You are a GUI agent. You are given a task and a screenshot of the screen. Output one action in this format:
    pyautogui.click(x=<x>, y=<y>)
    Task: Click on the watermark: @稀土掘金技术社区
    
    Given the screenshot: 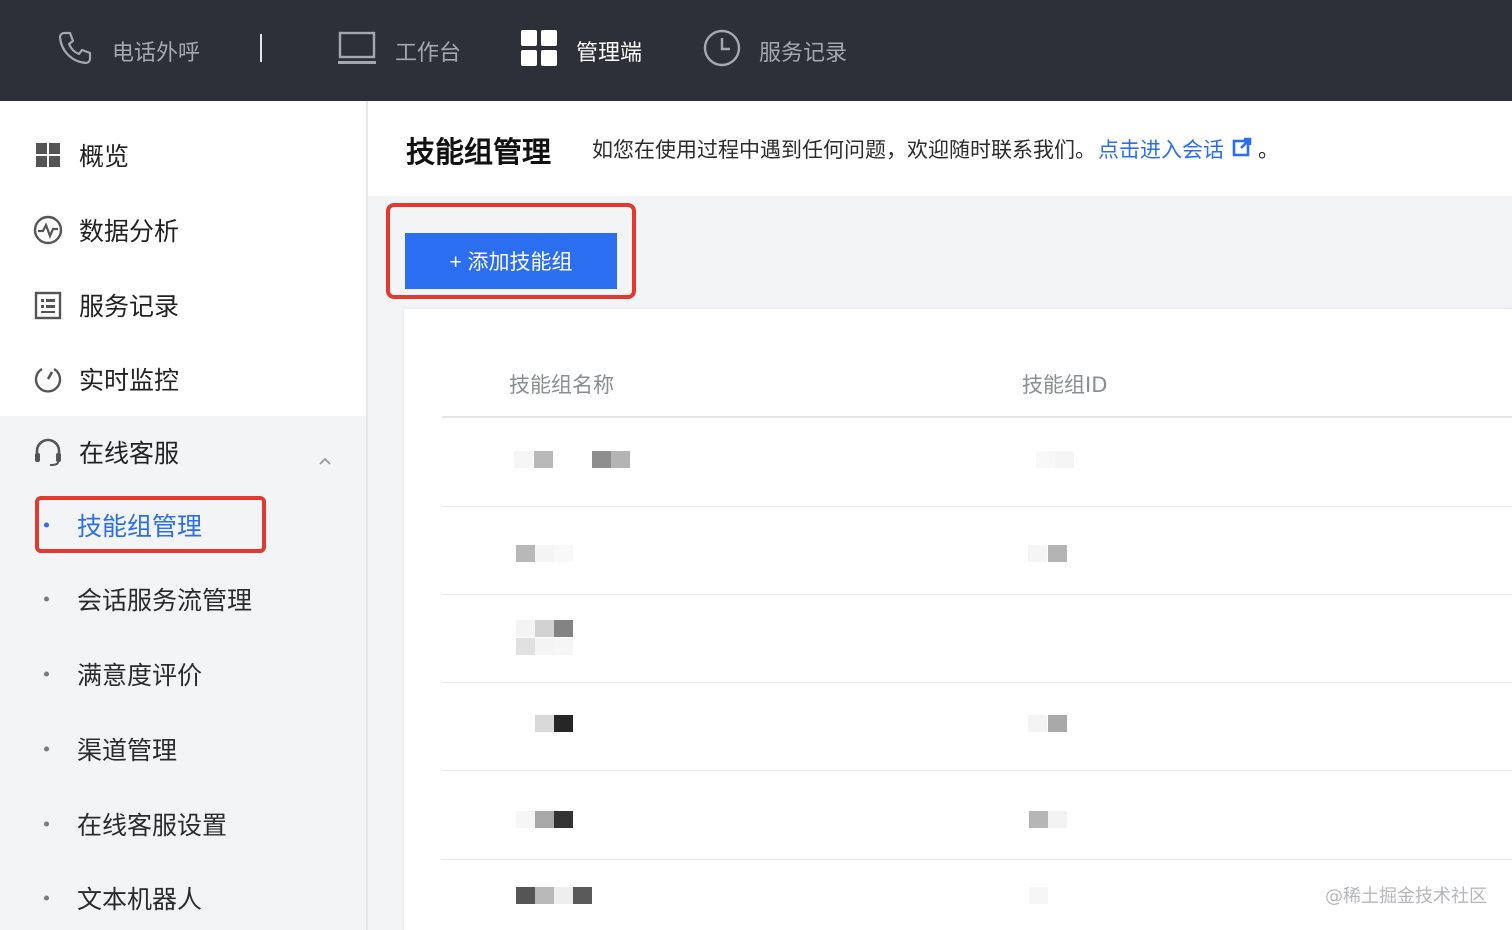 What is the action you would take?
    pyautogui.click(x=1406, y=896)
    